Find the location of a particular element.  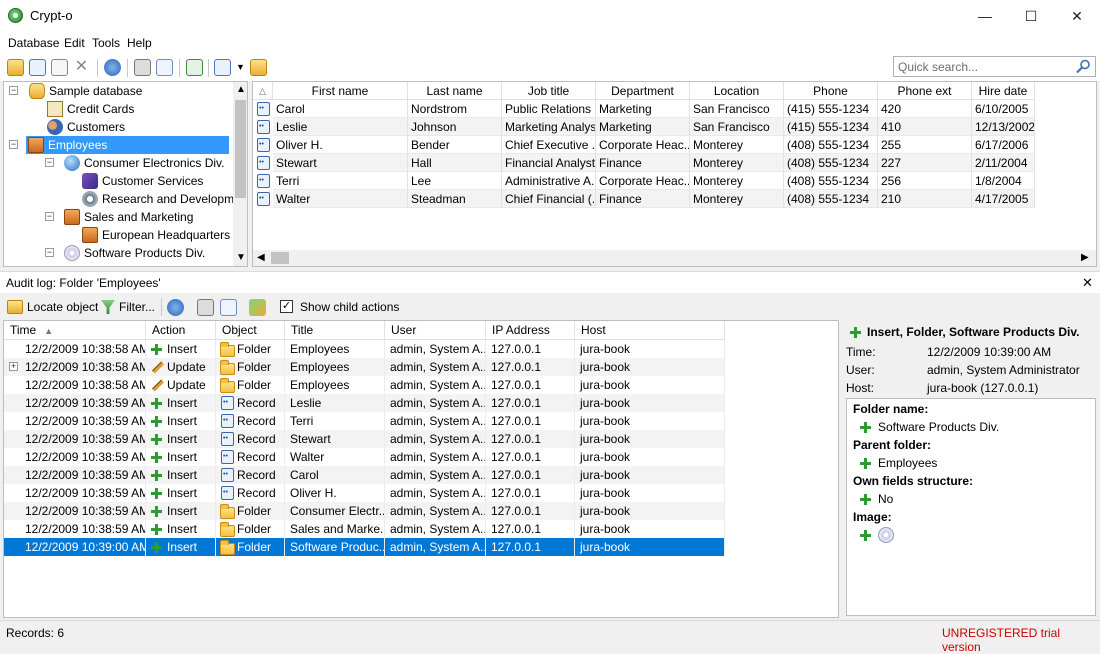

table-cell: Employees is located at coordinates (335, 349).